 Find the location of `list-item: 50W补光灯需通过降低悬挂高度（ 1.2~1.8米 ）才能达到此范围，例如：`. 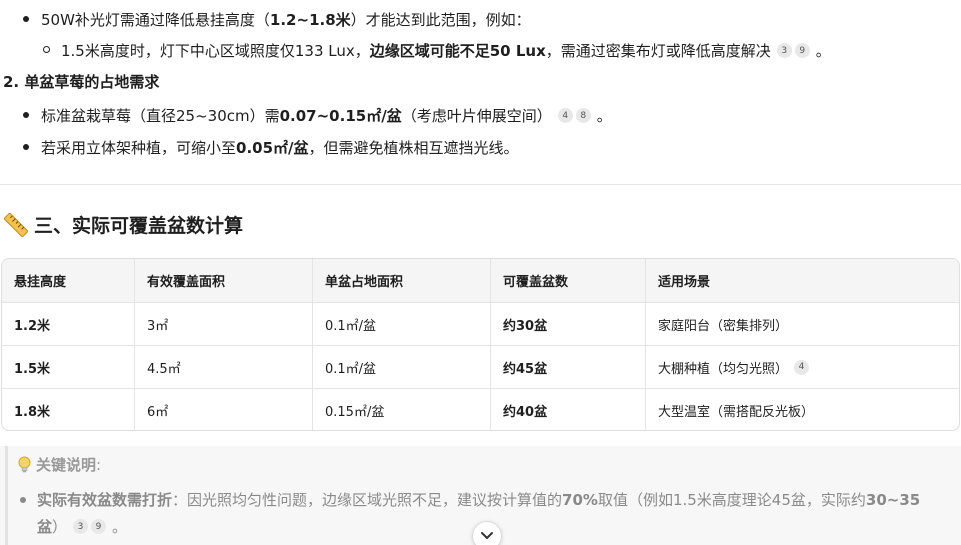

list-item: 50W补光灯需通过降低悬挂高度（ 1.2~1.8米 ）才能达到此范围，例如： is located at coordinates (286, 20).